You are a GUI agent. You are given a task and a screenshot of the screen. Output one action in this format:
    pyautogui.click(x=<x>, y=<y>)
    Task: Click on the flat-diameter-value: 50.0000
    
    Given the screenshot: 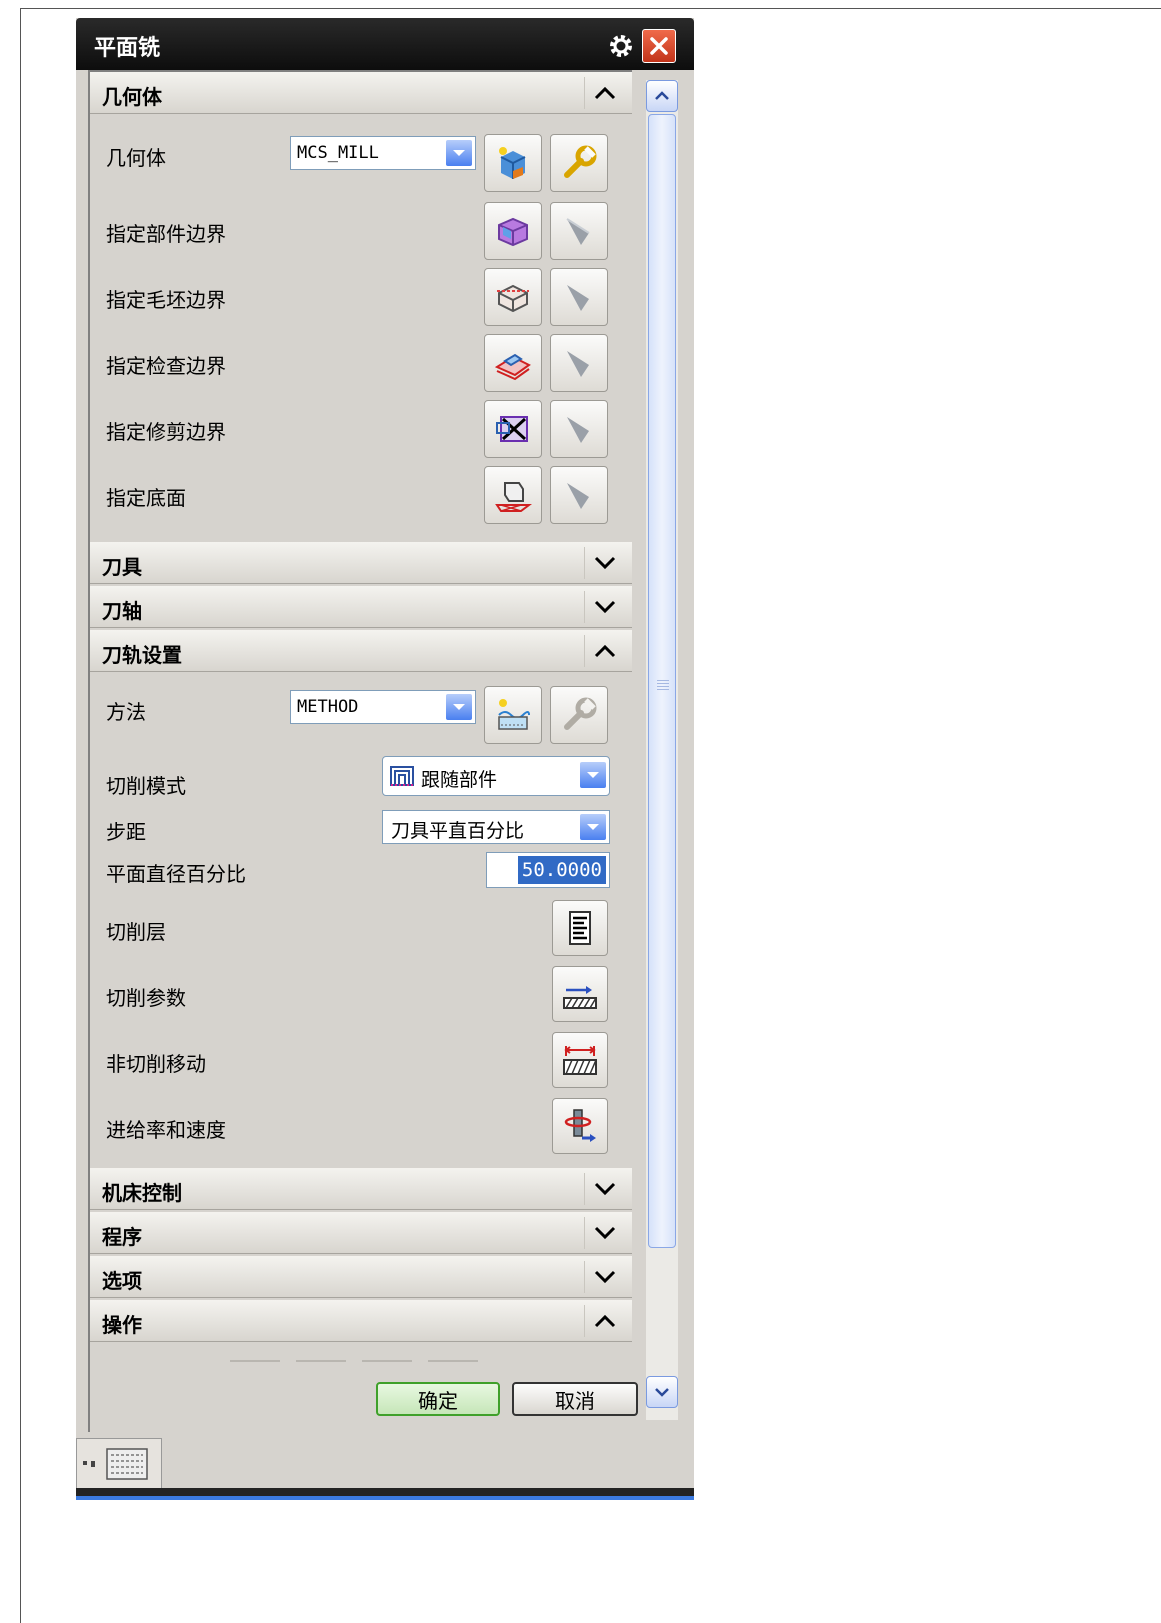 What is the action you would take?
    pyautogui.click(x=561, y=870)
    